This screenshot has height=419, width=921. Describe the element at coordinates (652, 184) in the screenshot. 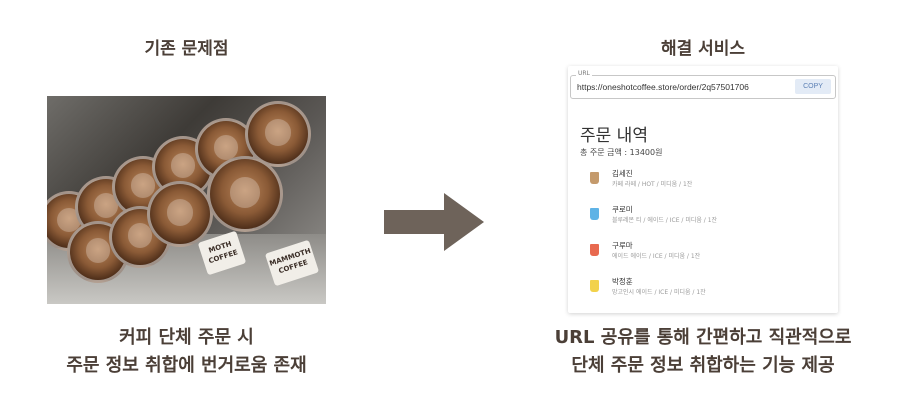

I see `order-item-options: 카페 라떼 / HOT / 미디움 / 1잔` at that location.